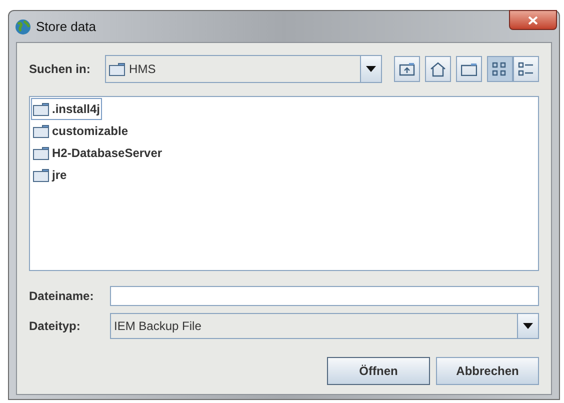 Image resolution: width=564 pixels, height=403 pixels. What do you see at coordinates (66, 109) in the screenshot?
I see `file-item: .install4j` at bounding box center [66, 109].